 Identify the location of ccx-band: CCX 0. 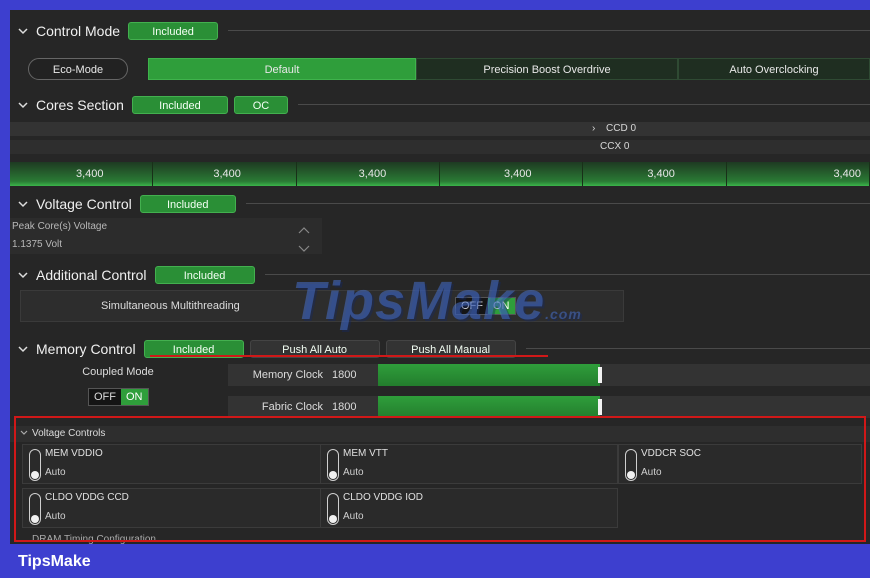
(440, 147).